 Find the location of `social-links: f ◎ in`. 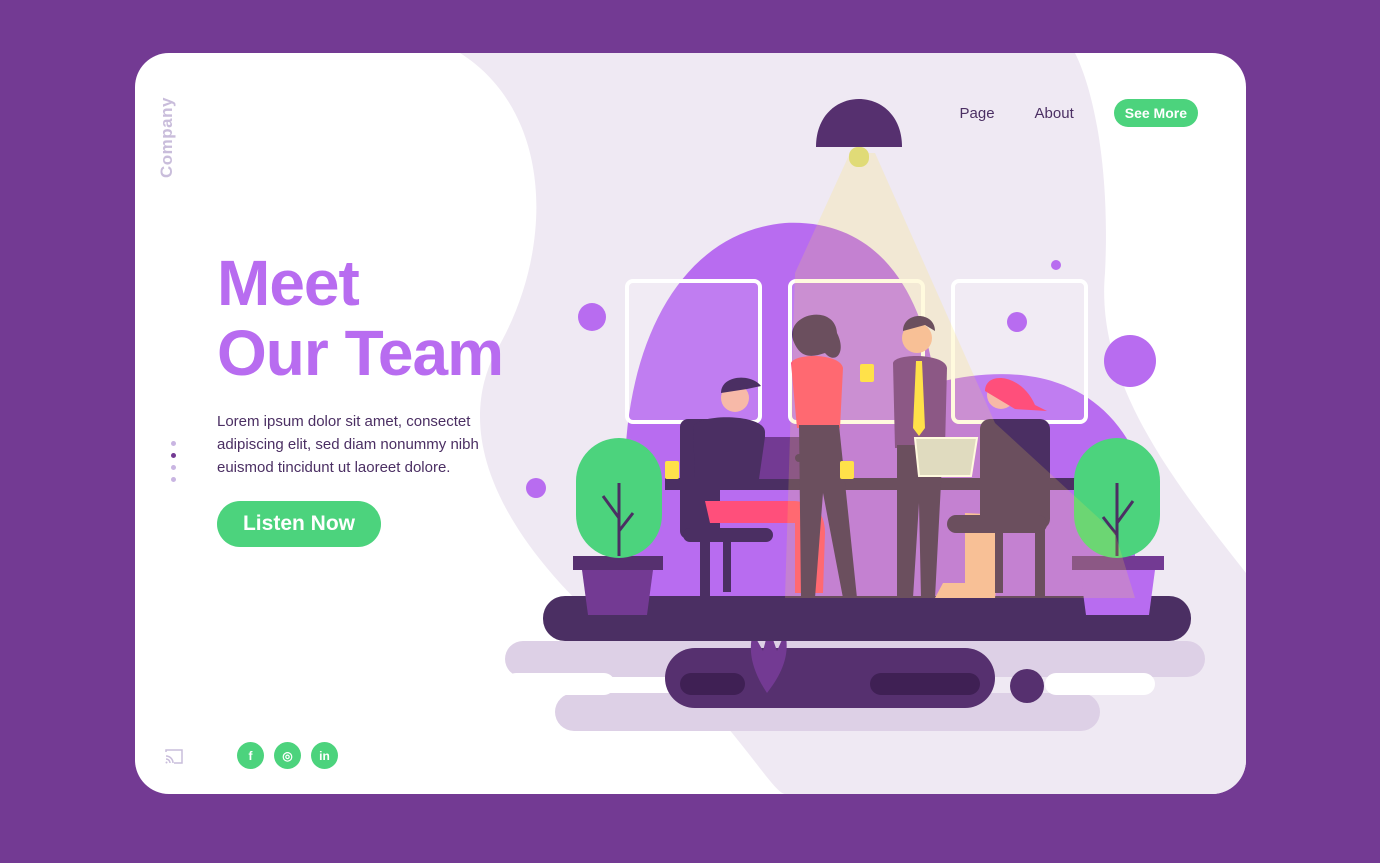

social-links: f ◎ in is located at coordinates (287, 755).